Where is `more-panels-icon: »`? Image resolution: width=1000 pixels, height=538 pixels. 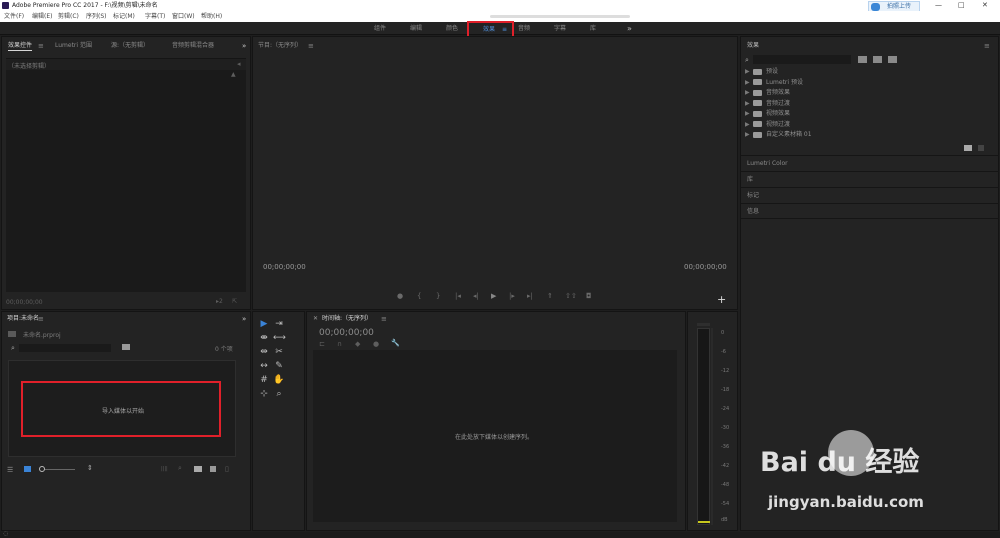 more-panels-icon: » is located at coordinates (244, 46).